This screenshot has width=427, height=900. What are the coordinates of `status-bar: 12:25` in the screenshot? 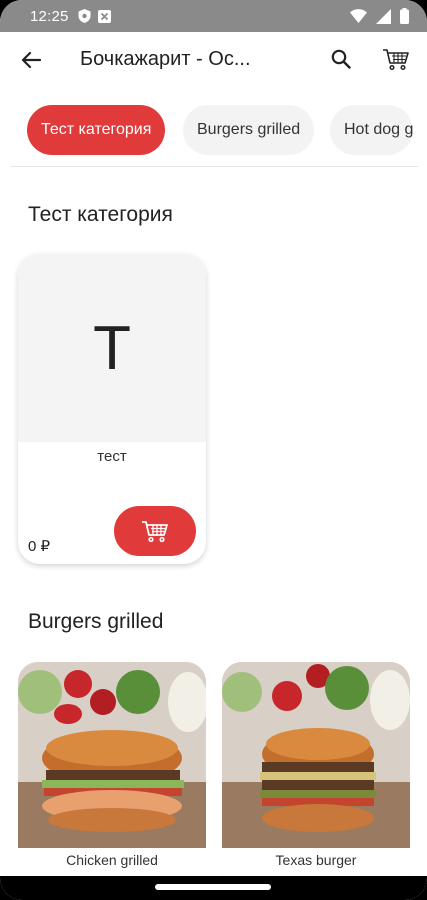 It's located at (213, 16).